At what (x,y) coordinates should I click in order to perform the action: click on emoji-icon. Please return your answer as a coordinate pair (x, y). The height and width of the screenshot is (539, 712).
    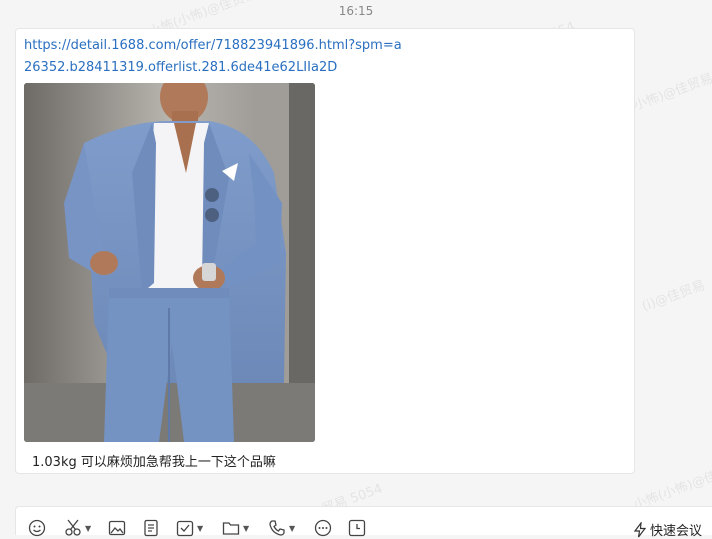
    Looking at the image, I should click on (37, 528).